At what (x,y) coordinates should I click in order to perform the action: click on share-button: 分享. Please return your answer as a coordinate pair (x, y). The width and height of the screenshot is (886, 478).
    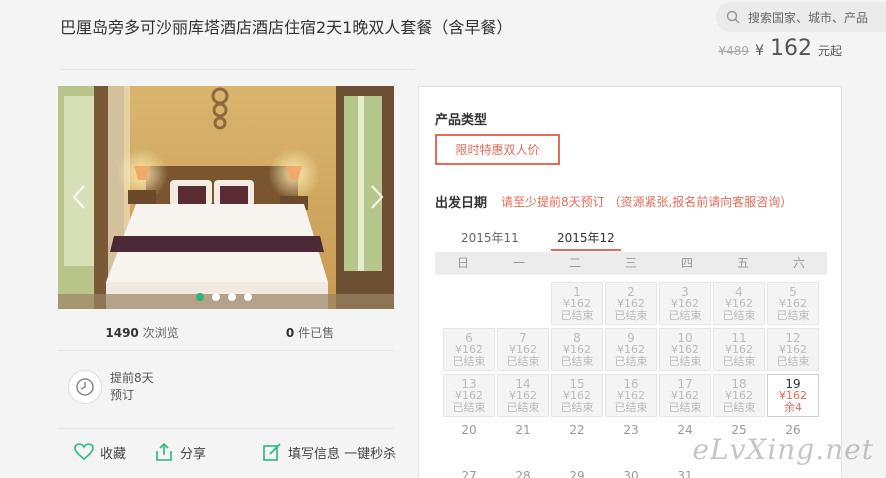
    Looking at the image, I should click on (180, 452).